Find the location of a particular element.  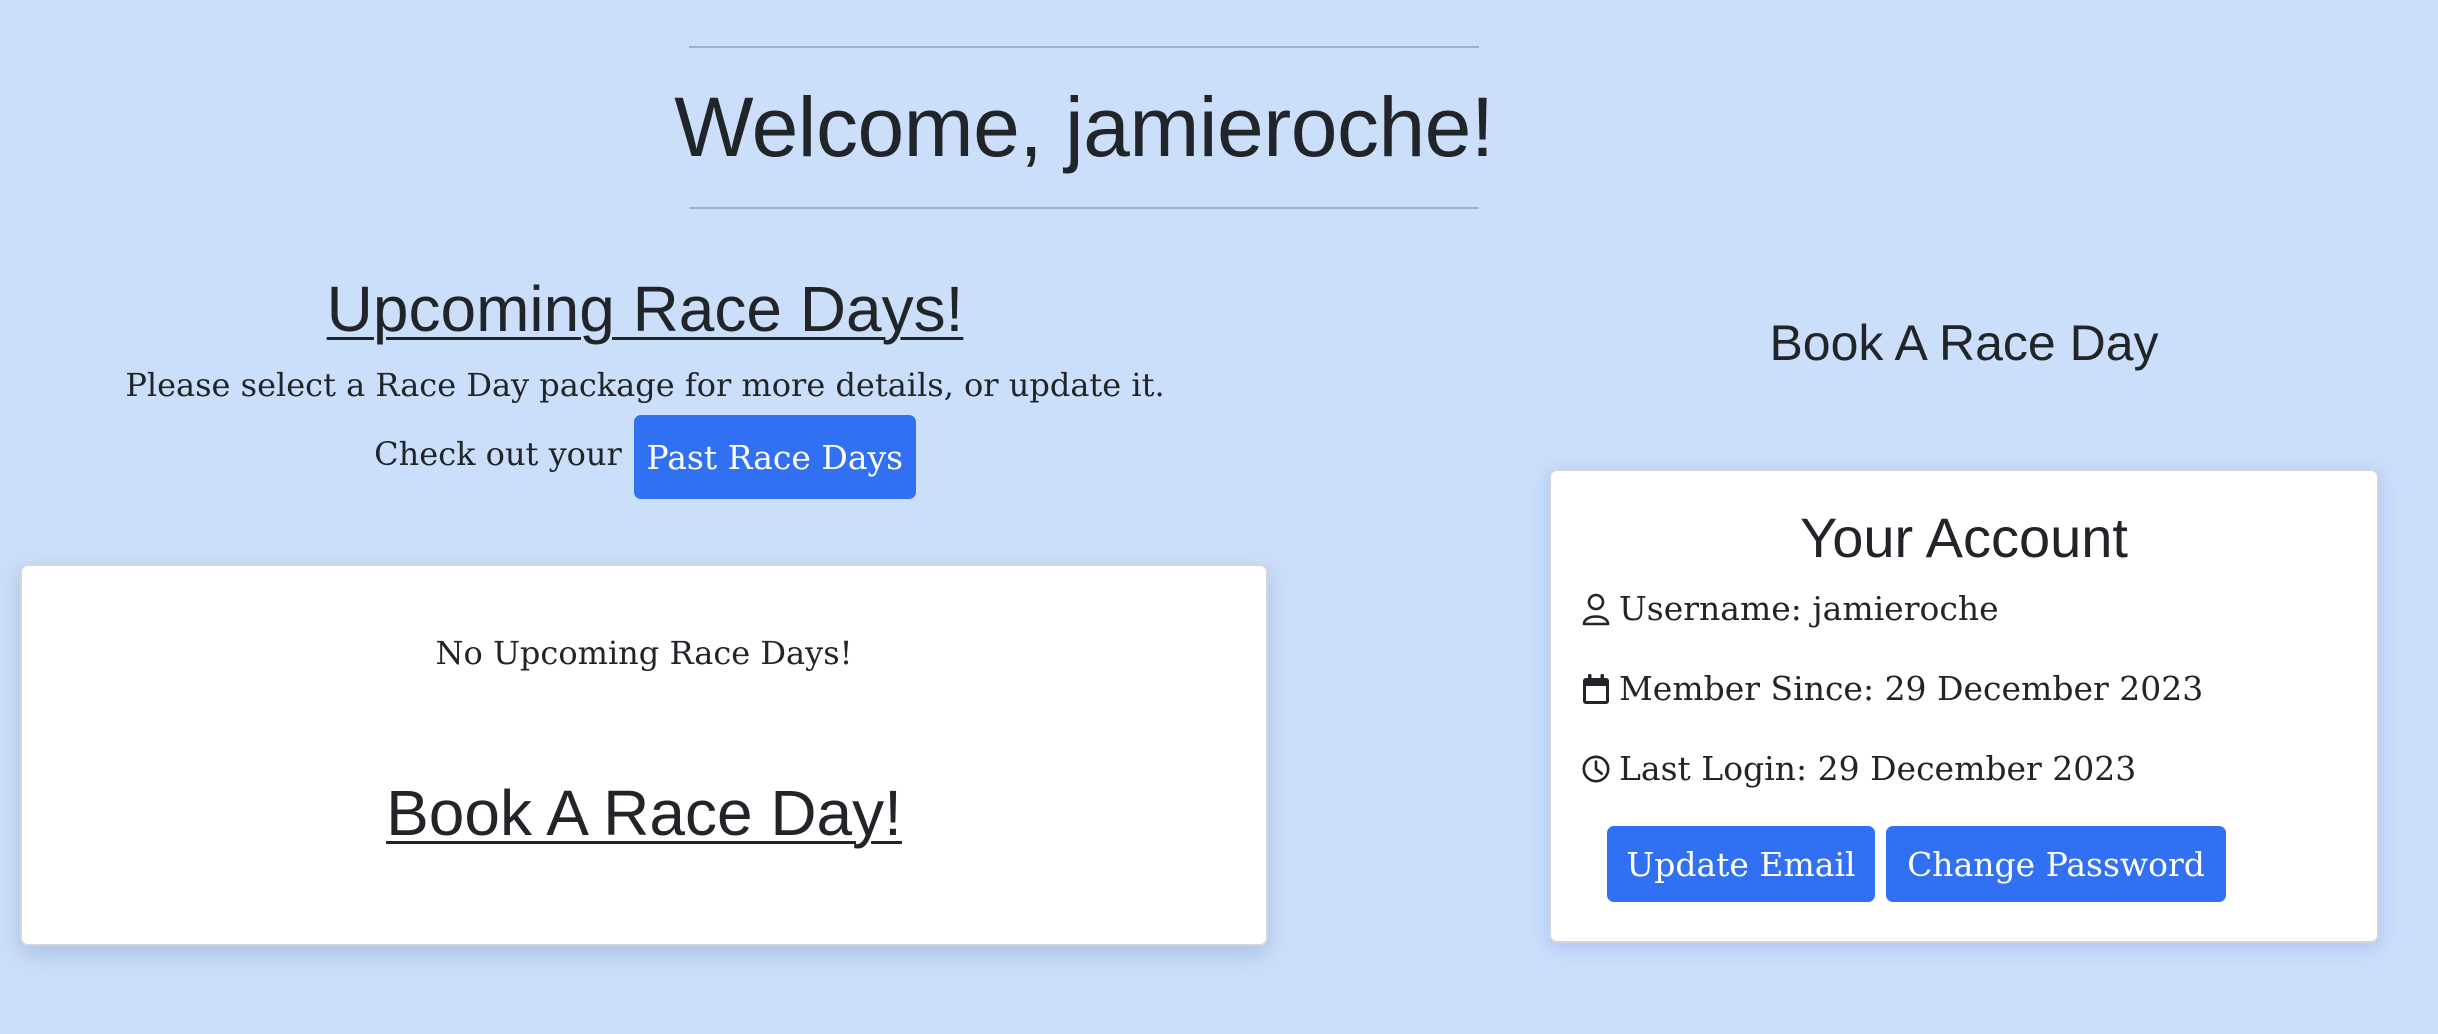

username-row: Username: jamieroche is located at coordinates (1790, 608).